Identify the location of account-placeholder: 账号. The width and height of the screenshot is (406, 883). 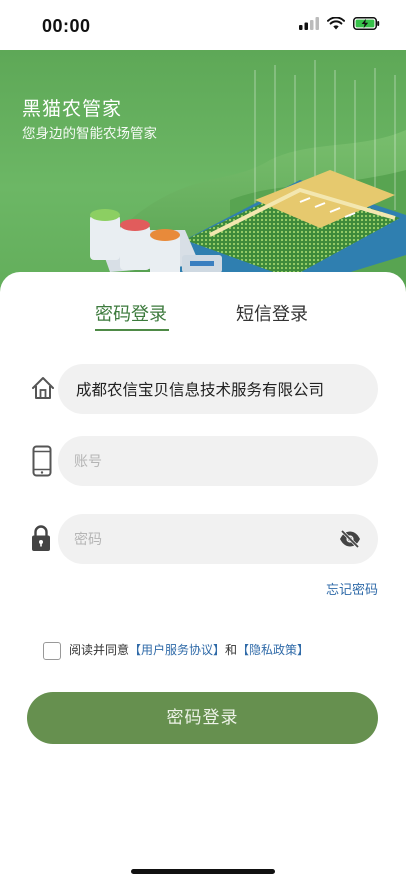
(88, 462).